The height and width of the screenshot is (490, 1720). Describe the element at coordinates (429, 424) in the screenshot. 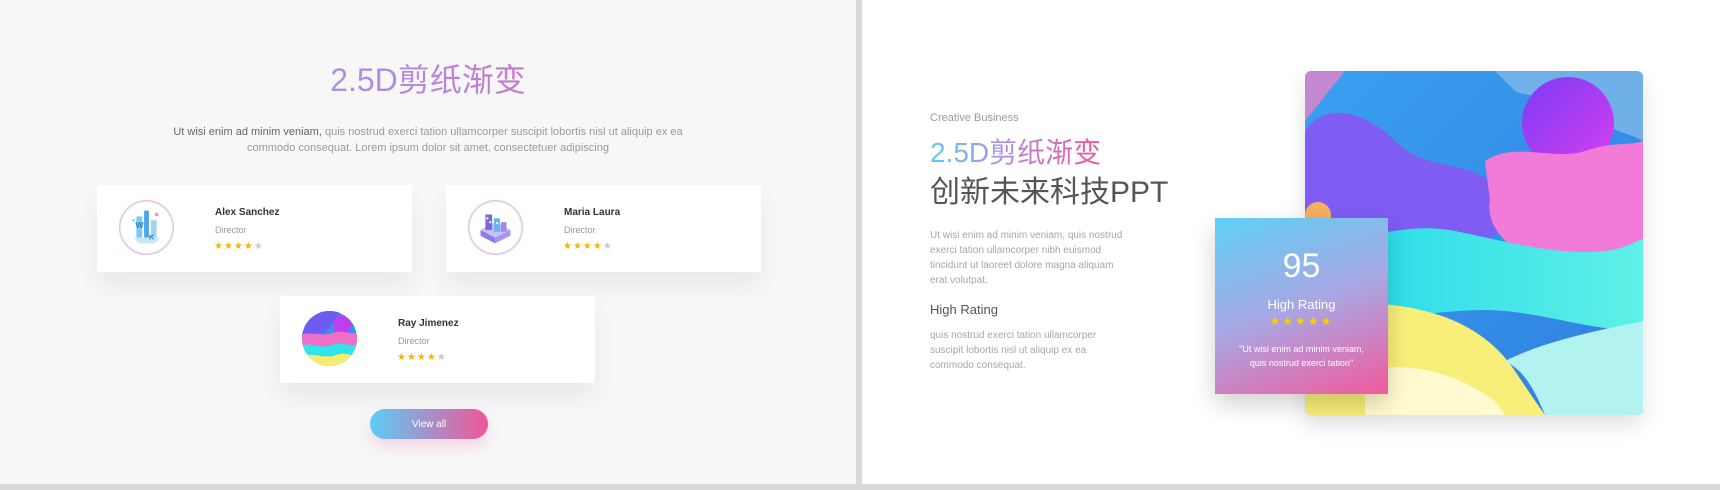

I see `view-all-button: View all` at that location.